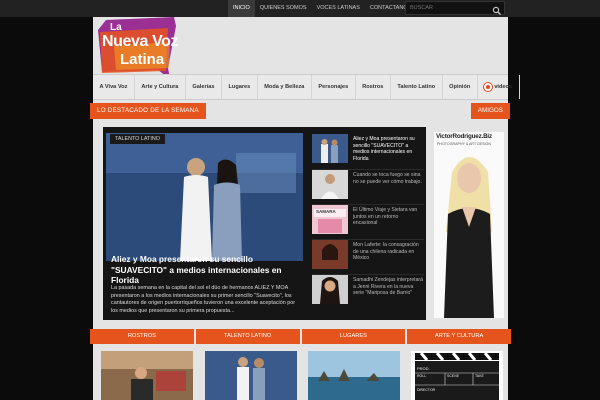 This screenshot has height=400, width=600. Describe the element at coordinates (116, 27) in the screenshot. I see `logo-line-1: La` at that location.